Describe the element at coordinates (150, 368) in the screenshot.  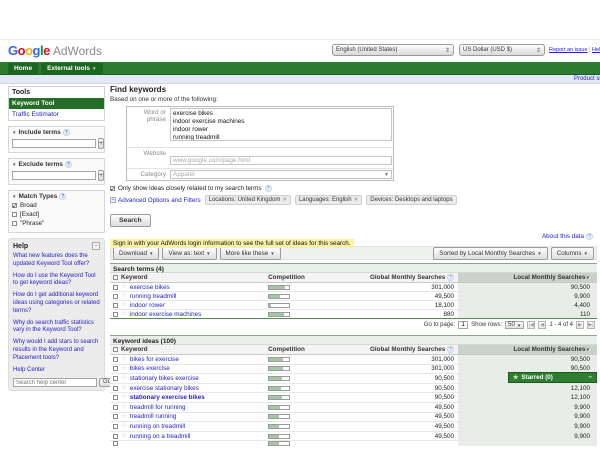
I see `keyword-link: bikes exercise` at that location.